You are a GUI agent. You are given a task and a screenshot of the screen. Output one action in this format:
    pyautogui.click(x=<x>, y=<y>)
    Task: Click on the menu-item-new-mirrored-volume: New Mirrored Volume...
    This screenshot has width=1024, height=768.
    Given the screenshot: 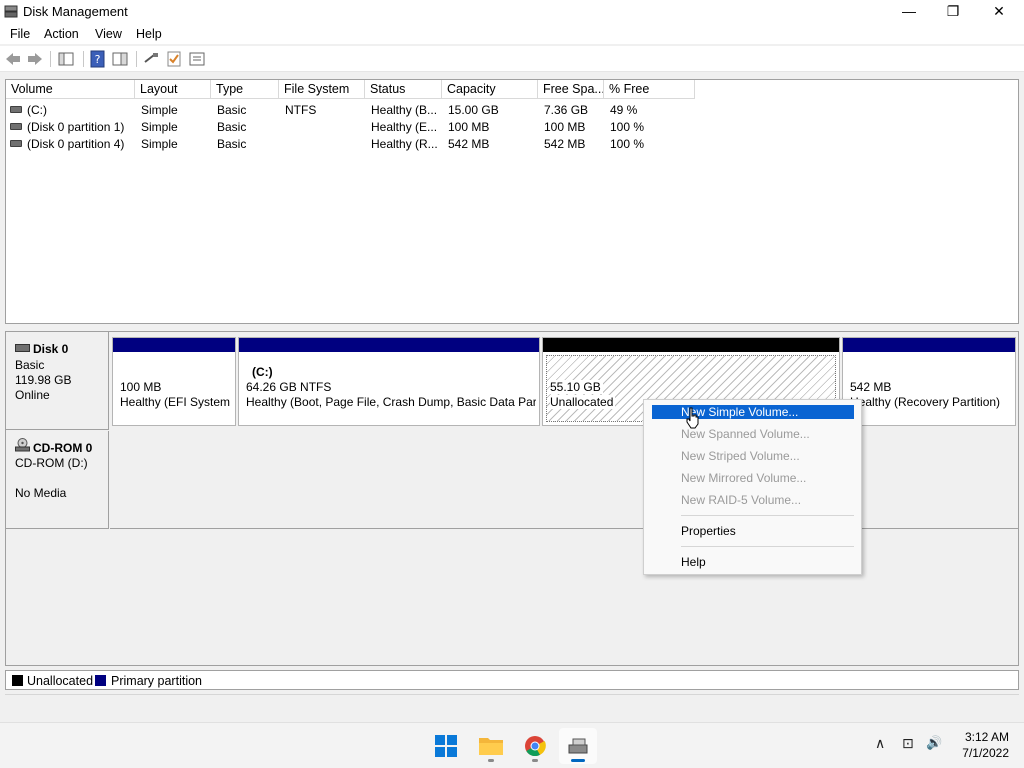 What is the action you would take?
    pyautogui.click(x=753, y=478)
    